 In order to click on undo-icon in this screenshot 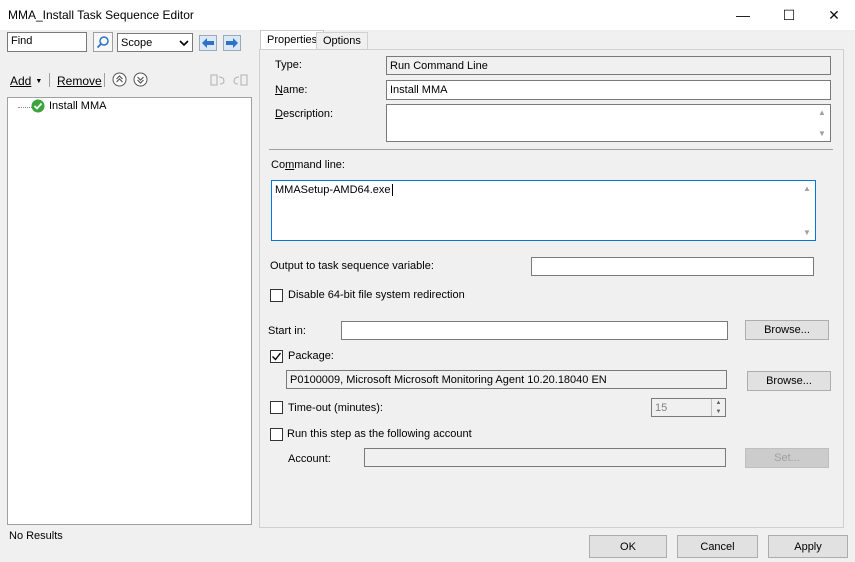, I will do `click(217, 80)`.